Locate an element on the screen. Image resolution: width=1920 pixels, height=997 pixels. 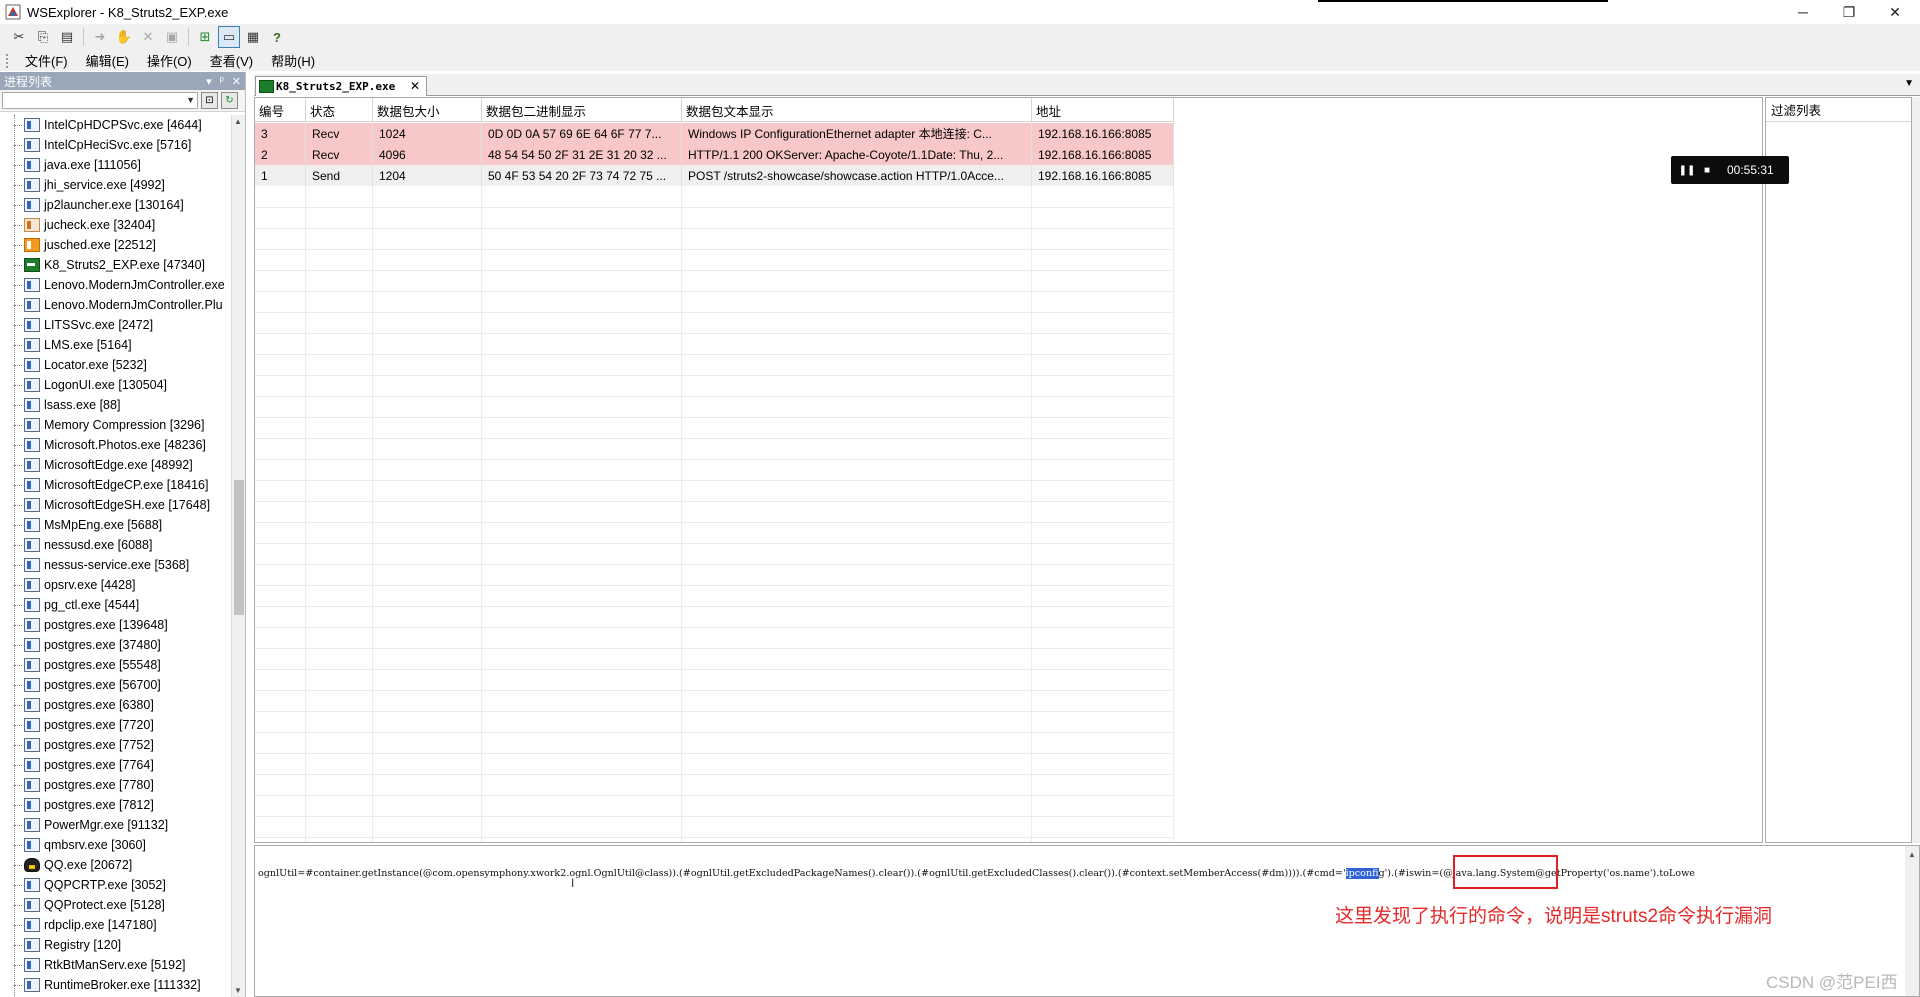
help-icon: ? is located at coordinates (277, 37).